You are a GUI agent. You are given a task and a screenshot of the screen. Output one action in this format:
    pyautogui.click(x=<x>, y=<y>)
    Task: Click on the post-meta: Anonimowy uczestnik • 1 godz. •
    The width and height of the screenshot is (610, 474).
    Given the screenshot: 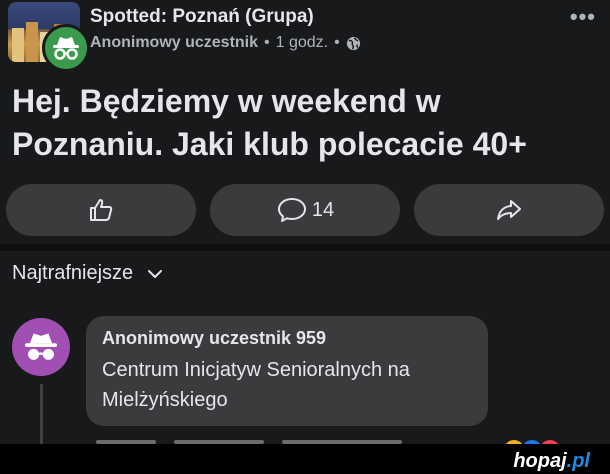 What is the action you would take?
    pyautogui.click(x=225, y=43)
    